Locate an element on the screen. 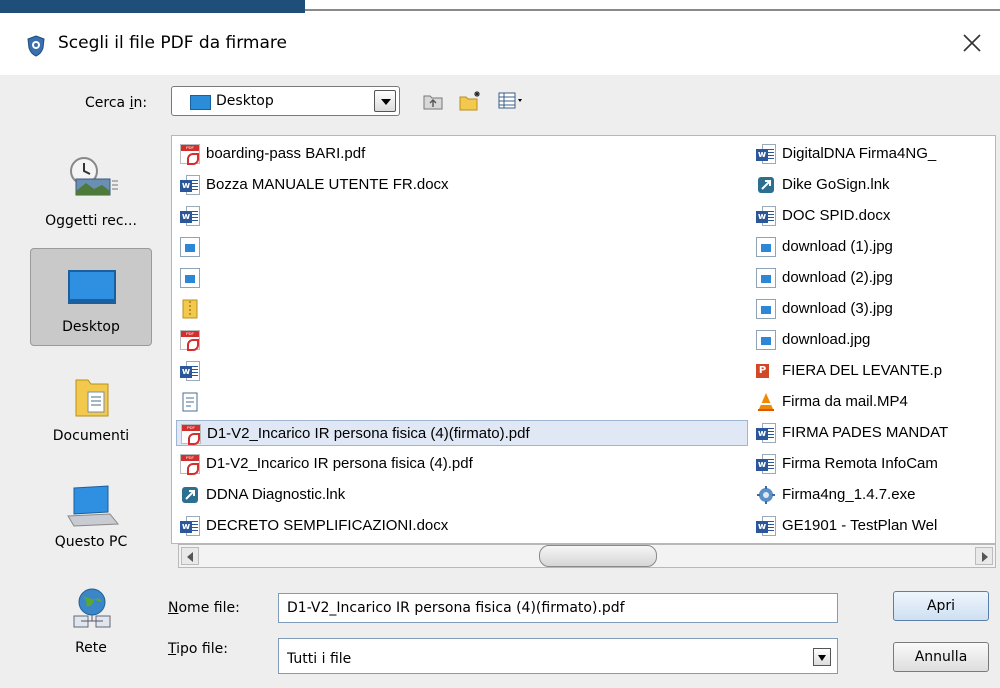 The height and width of the screenshot is (688, 1000). filetype-label: Tipo file: is located at coordinates (198, 649).